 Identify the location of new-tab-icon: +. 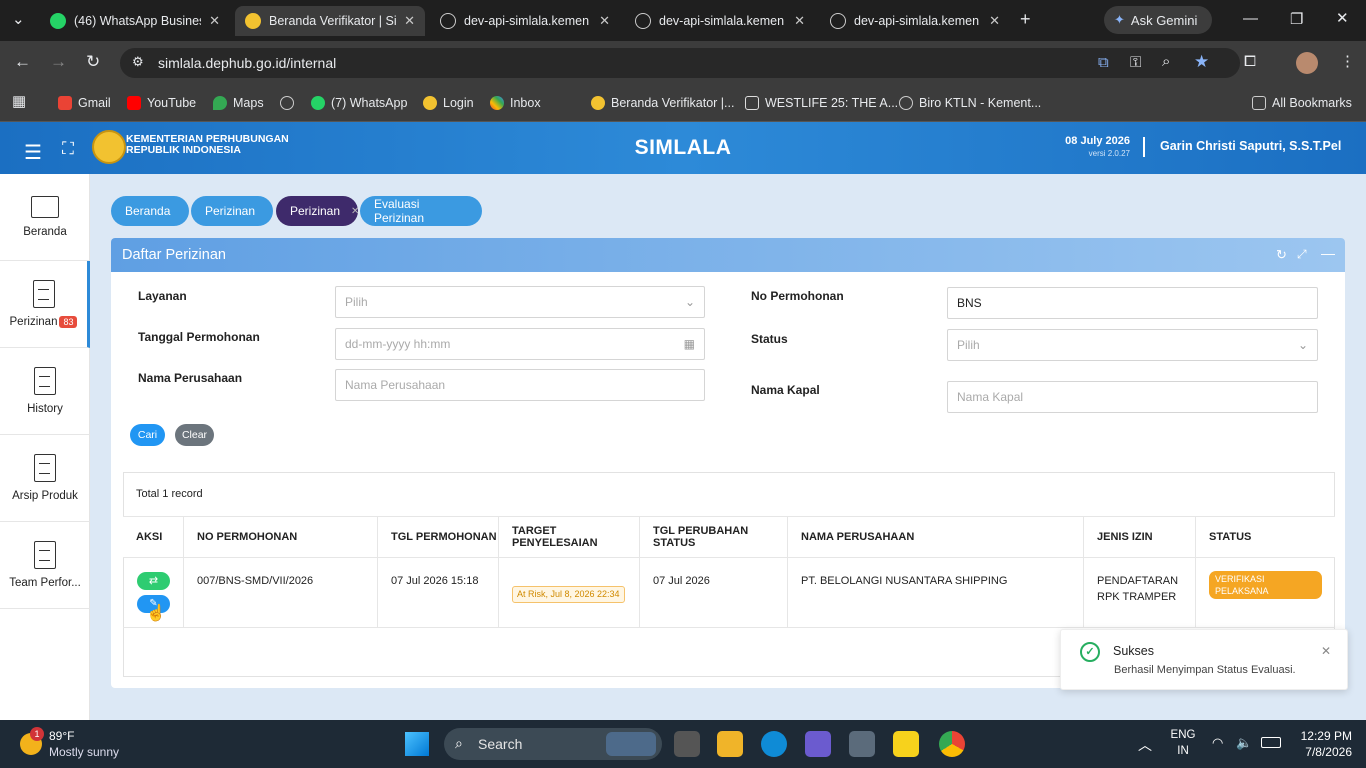
(1025, 19).